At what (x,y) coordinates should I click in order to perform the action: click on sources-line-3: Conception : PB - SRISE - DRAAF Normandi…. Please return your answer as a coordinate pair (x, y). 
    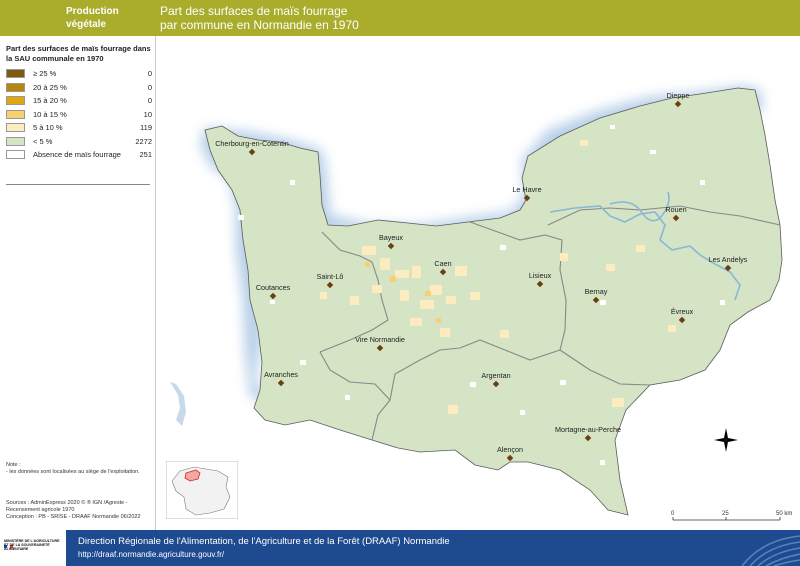
    Looking at the image, I should click on (73, 517).